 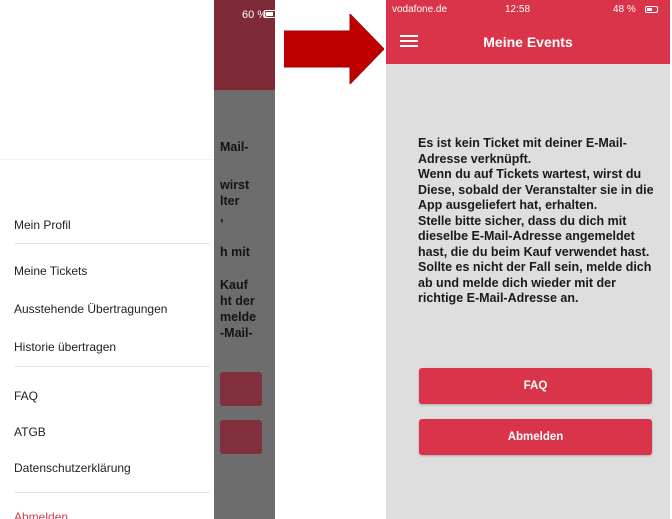 What do you see at coordinates (235, 185) in the screenshot?
I see `background-text: wirst` at bounding box center [235, 185].